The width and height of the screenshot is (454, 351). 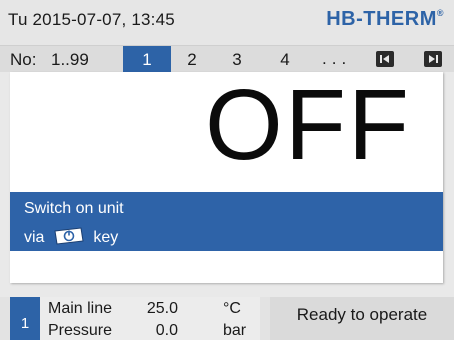 What do you see at coordinates (154, 332) in the screenshot?
I see `param-row-pressure: Pressure 0.0 bar` at bounding box center [154, 332].